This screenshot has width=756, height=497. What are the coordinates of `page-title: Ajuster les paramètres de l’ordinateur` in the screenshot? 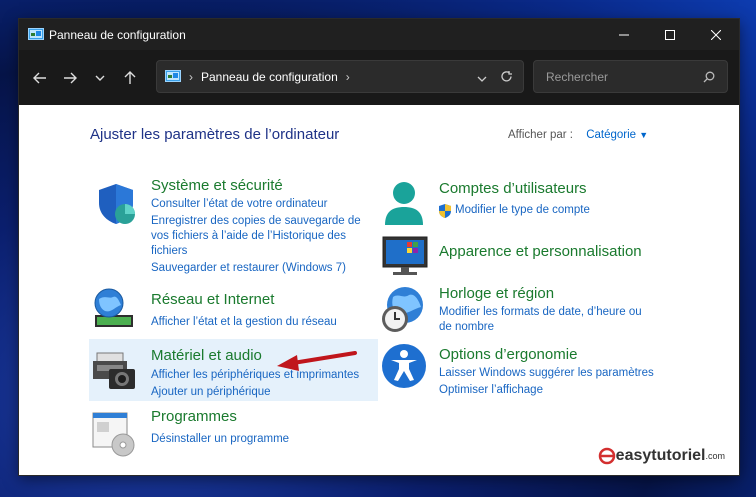 It's located at (215, 134).